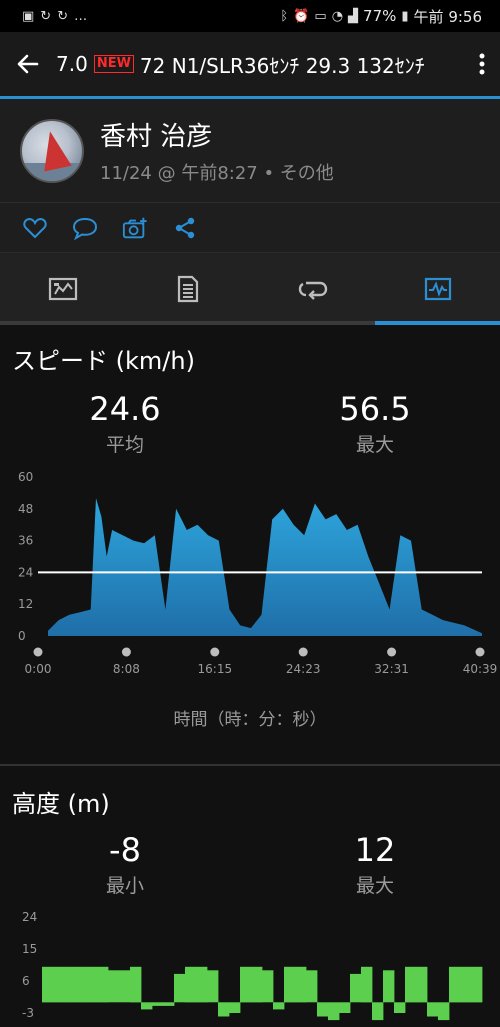  What do you see at coordinates (282, 65) in the screenshot?
I see `title-rest: 72 N1/SLR36ｾﾝﾁ 29.3 132ｾﾝﾁ` at bounding box center [282, 65].